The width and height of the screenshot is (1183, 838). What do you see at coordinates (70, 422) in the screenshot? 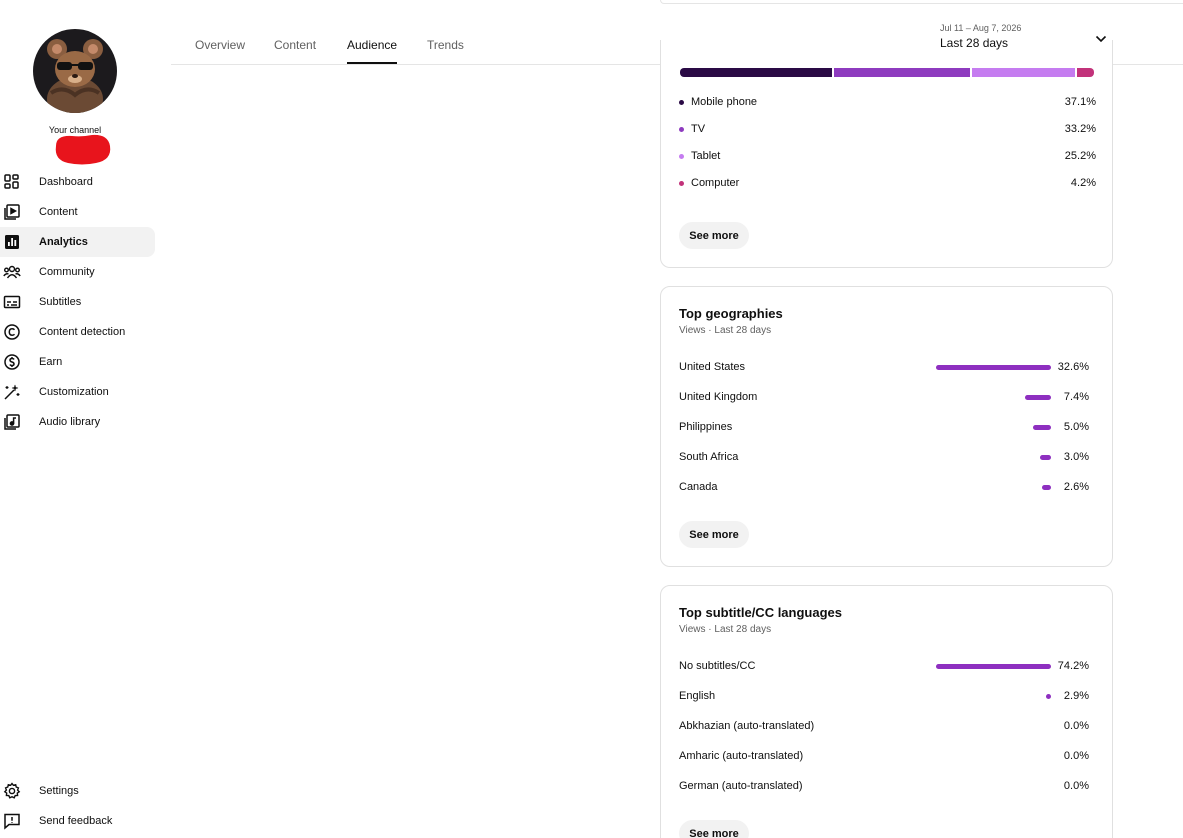
I see `sidebar-item-label: Audio library` at bounding box center [70, 422].